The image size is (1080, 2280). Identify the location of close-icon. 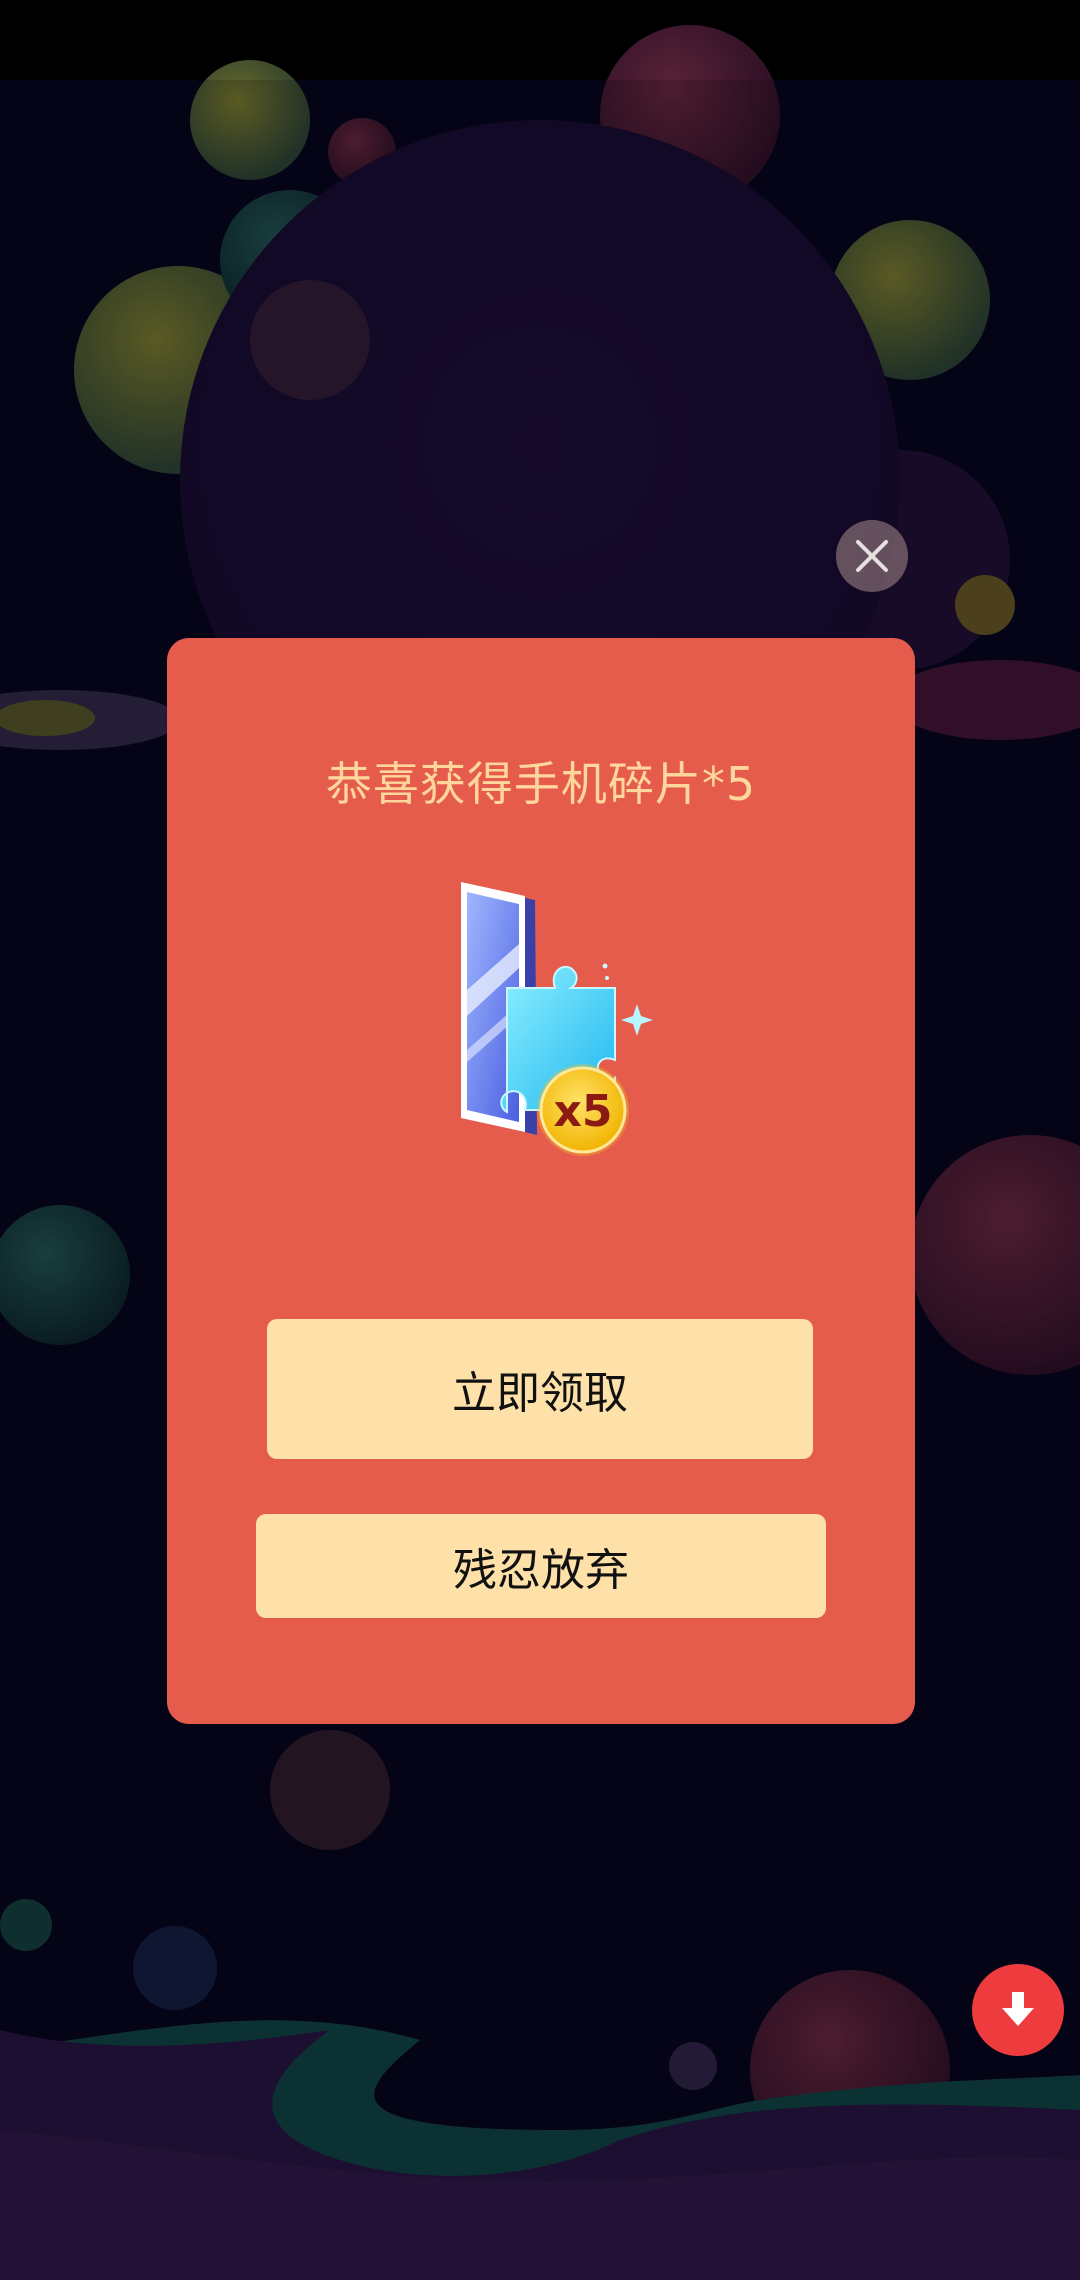
(872, 556).